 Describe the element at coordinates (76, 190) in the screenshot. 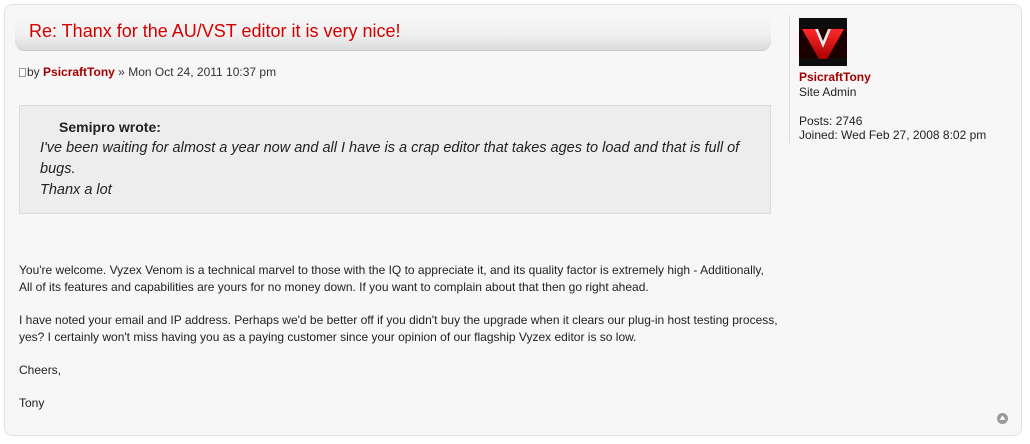

I see `quote-line: Thanx a lot` at that location.